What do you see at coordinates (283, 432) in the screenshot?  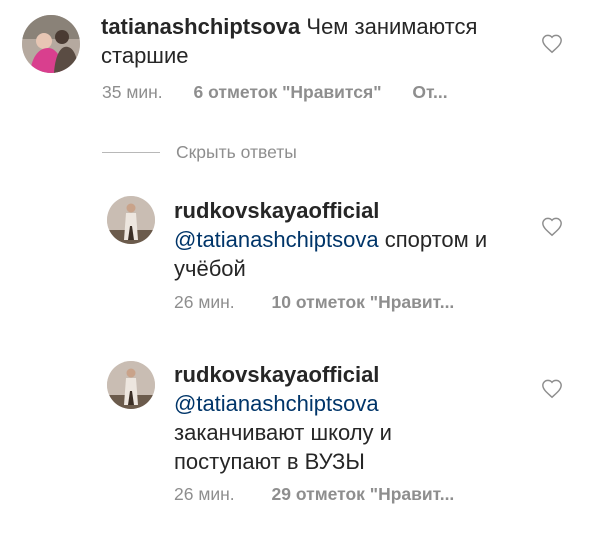 I see `comment-text-line: заканчивают школу и` at bounding box center [283, 432].